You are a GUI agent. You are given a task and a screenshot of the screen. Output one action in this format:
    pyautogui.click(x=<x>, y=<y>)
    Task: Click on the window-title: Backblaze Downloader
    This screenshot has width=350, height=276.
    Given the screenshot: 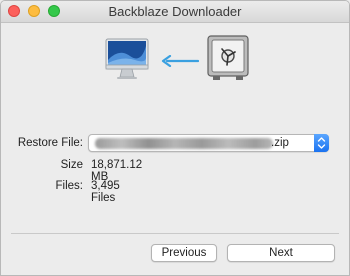 What is the action you would take?
    pyautogui.click(x=175, y=11)
    